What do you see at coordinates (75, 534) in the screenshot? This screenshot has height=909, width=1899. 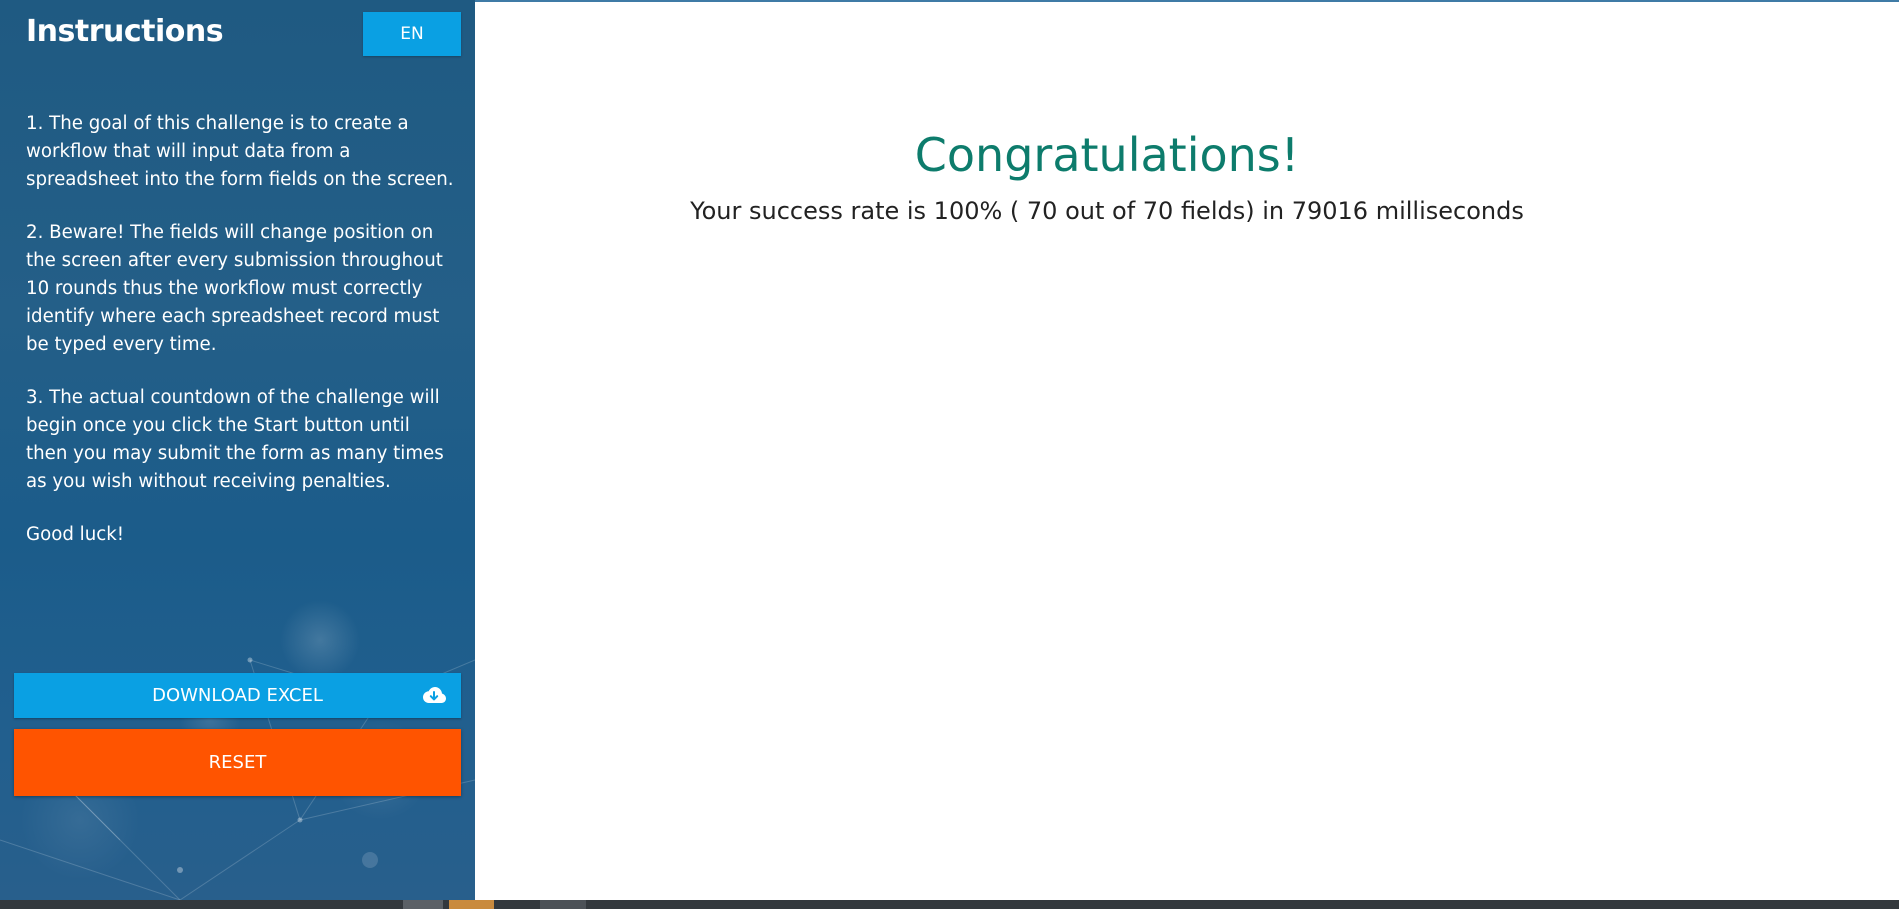 I see `instruction-item: Good luck!` at bounding box center [75, 534].